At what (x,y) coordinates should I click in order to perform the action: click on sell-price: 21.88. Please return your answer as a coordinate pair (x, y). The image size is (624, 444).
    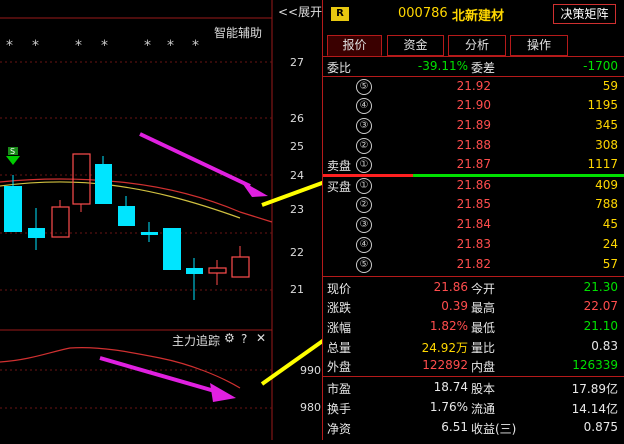
    Looking at the image, I should click on (455, 145).